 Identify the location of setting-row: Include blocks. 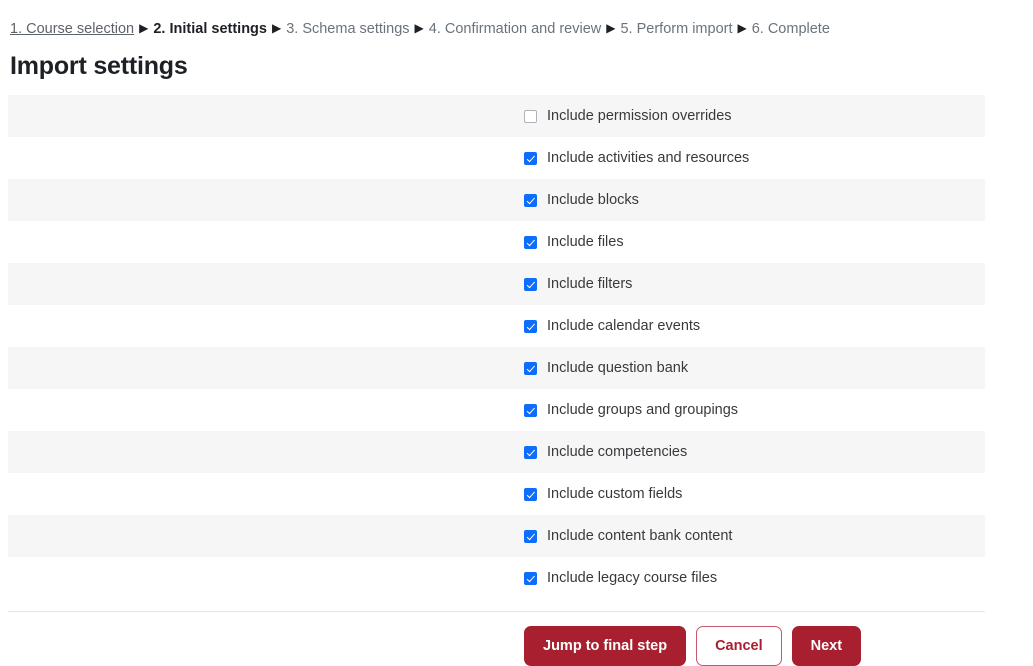
(496, 200).